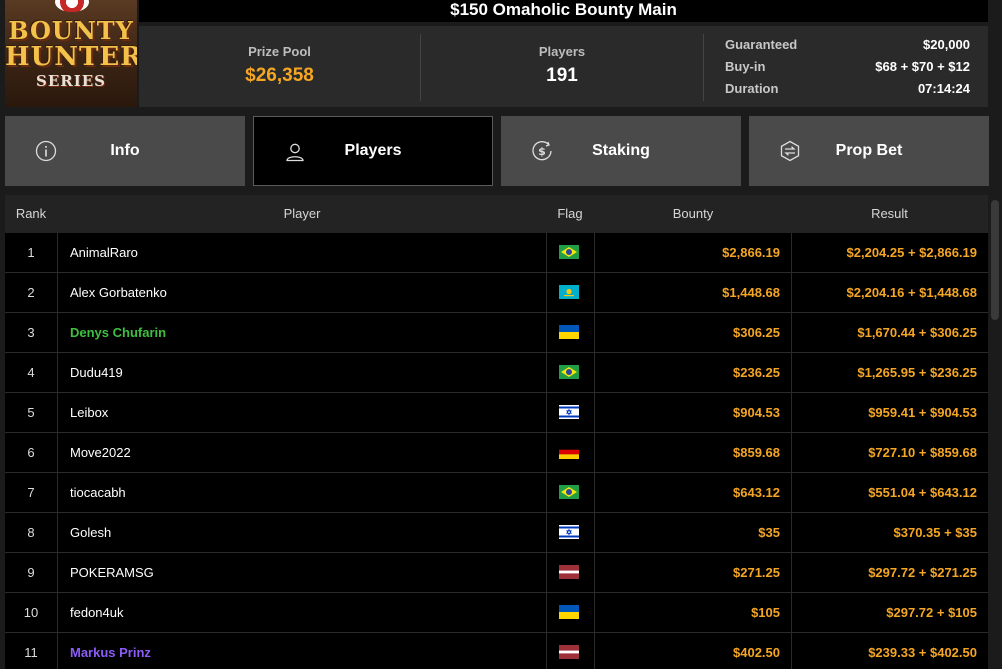  What do you see at coordinates (917, 332) in the screenshot?
I see `result-cell: $1,670.44 + $306.25` at bounding box center [917, 332].